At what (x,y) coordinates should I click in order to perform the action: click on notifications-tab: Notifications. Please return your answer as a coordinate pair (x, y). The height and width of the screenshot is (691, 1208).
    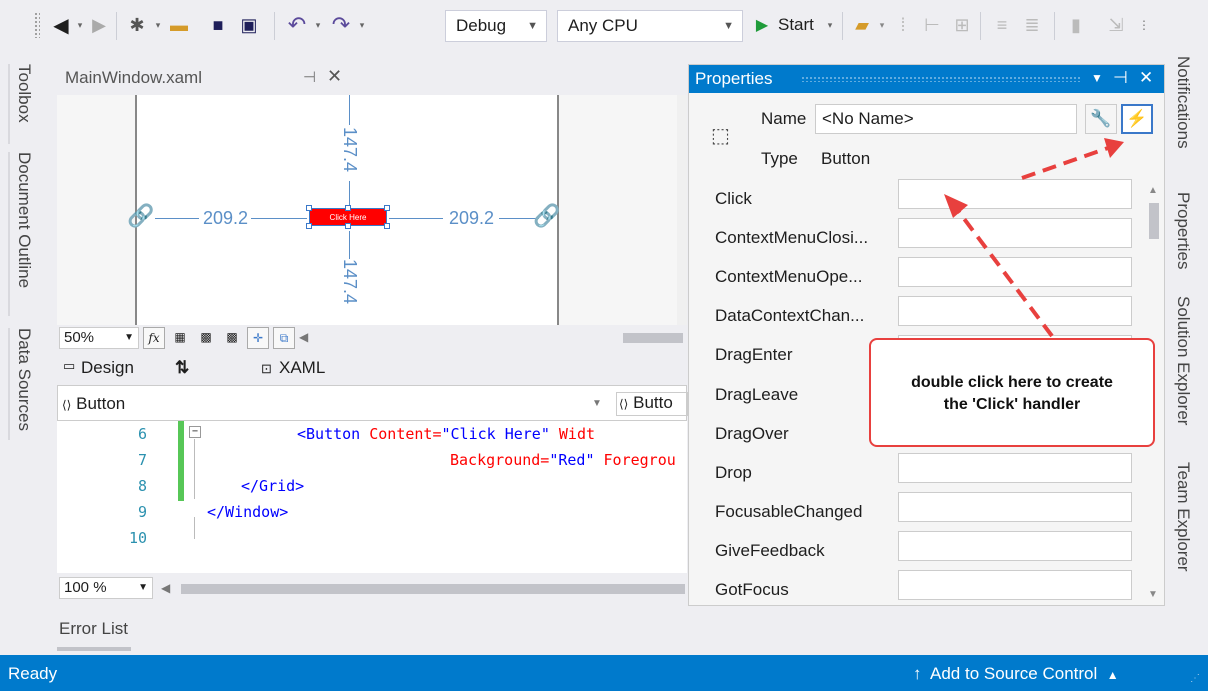
    Looking at the image, I should click on (1183, 102).